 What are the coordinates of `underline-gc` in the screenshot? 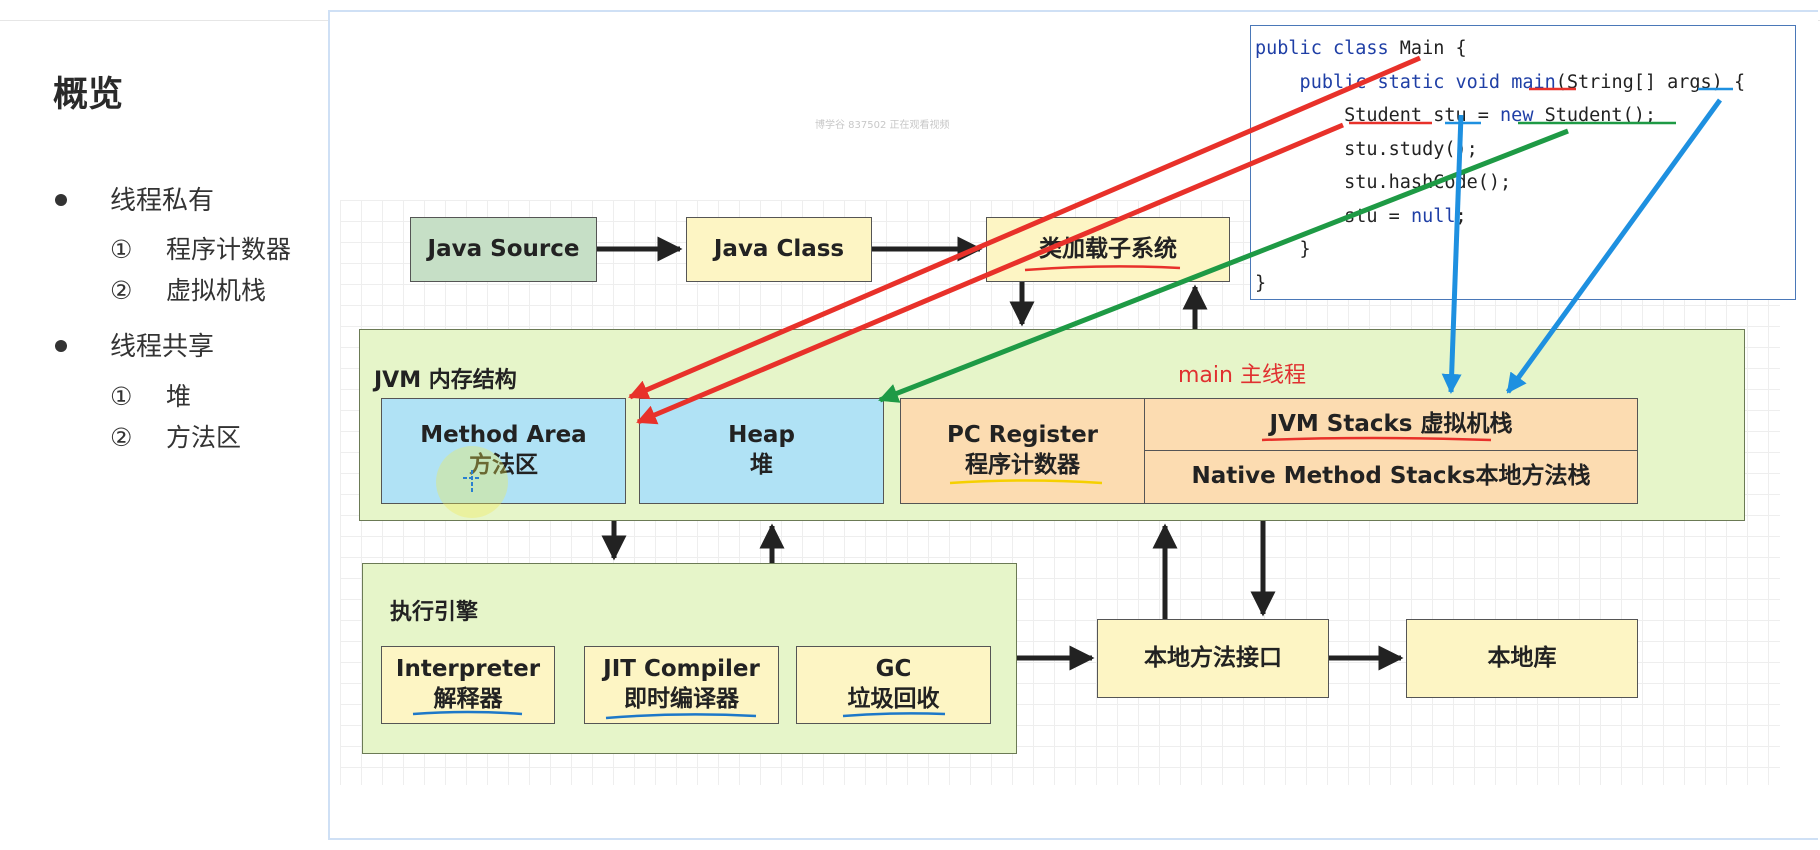 It's located at (894, 715).